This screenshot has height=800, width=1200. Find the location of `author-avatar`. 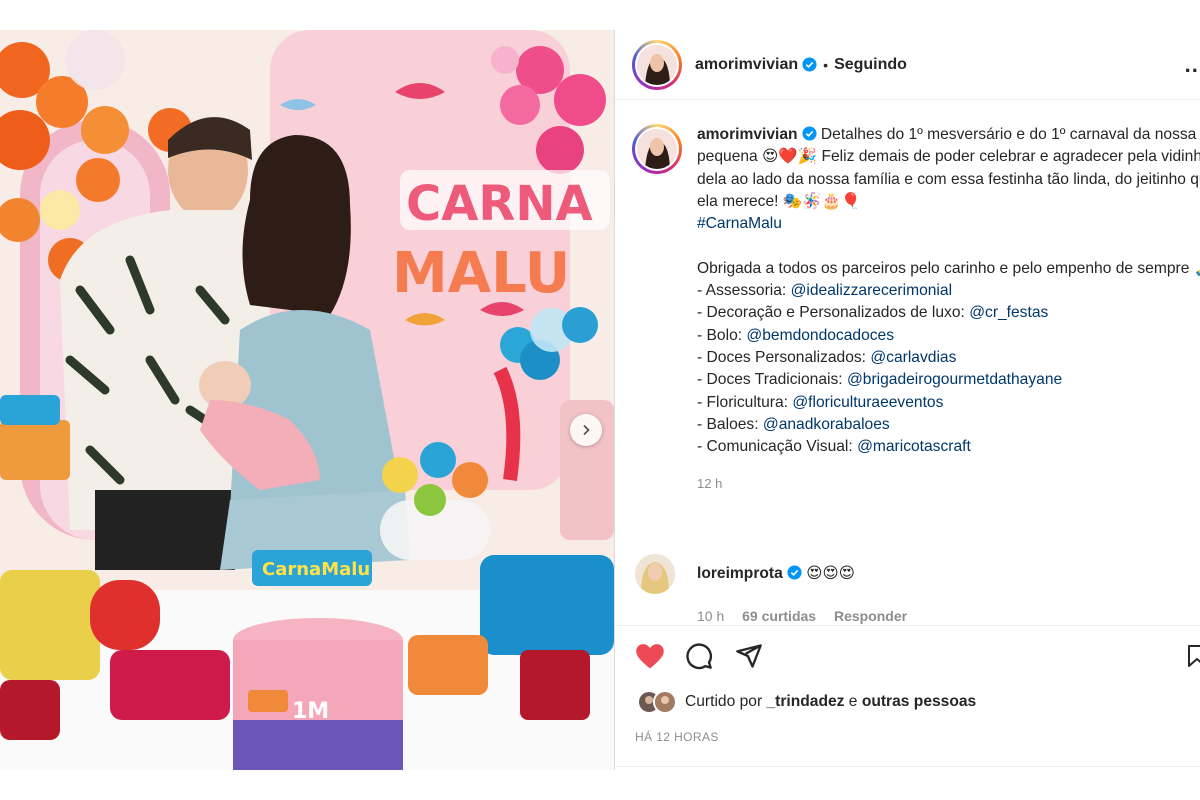

author-avatar is located at coordinates (657, 64).